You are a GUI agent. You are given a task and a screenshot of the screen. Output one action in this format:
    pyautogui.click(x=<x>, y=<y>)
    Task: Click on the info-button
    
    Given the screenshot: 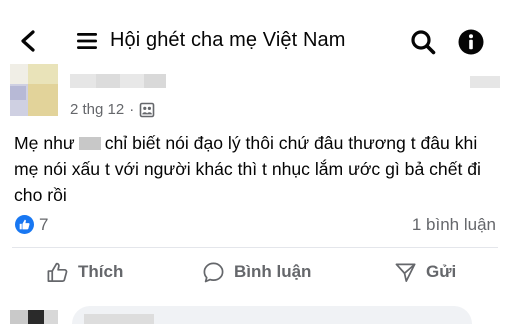 What is the action you would take?
    pyautogui.click(x=471, y=42)
    